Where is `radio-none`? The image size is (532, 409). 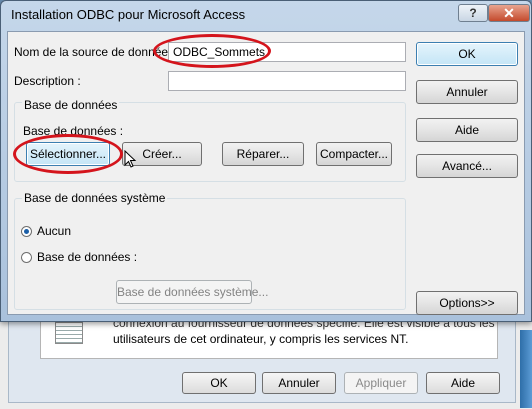
radio-none is located at coordinates (26, 231).